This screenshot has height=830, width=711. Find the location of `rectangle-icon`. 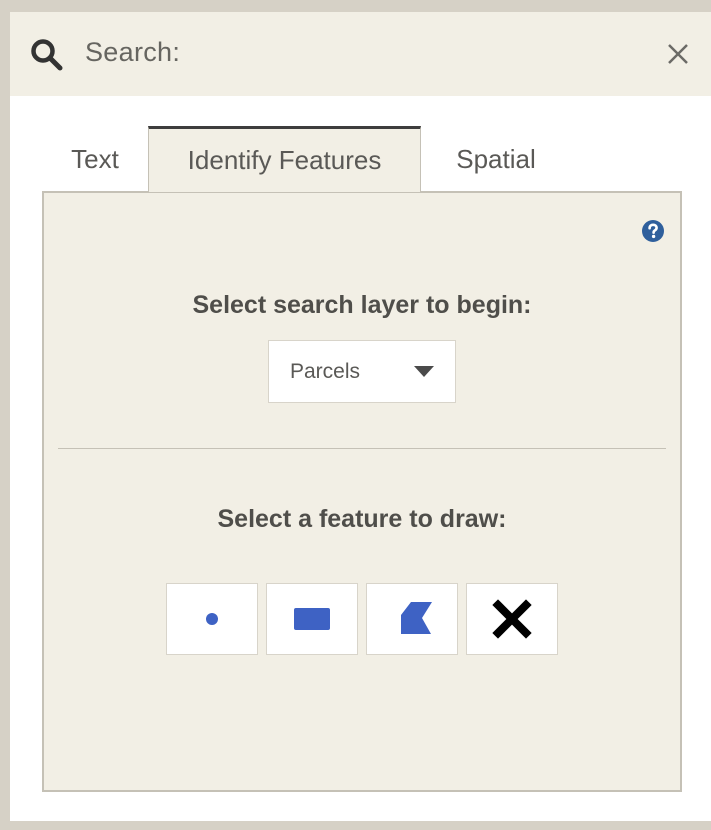

rectangle-icon is located at coordinates (312, 619).